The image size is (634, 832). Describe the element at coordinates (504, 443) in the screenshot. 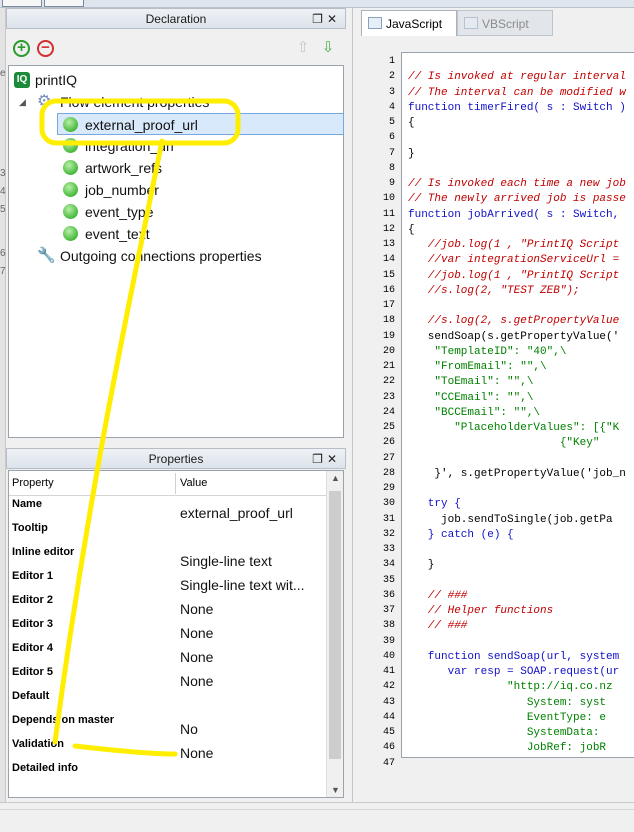

I see `code-text: {"Key"` at that location.